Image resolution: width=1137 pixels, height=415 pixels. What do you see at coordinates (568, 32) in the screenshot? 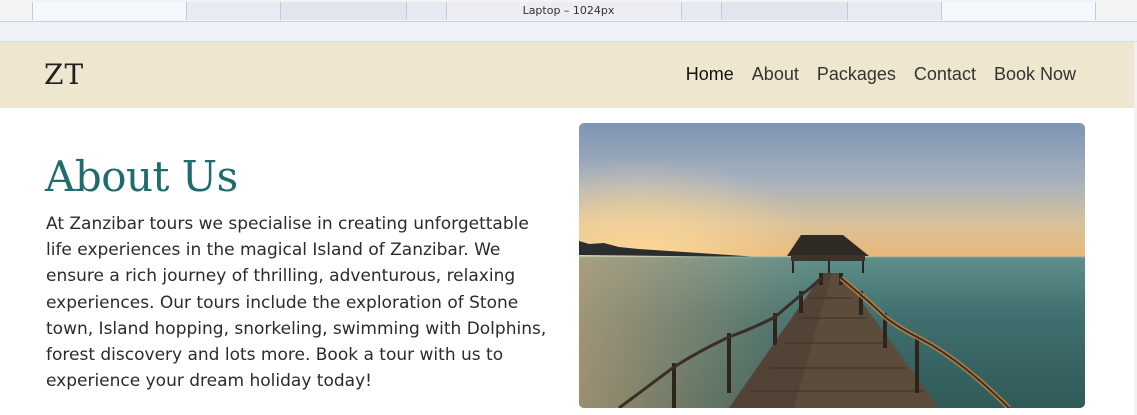
I see `ruler-spacer` at bounding box center [568, 32].